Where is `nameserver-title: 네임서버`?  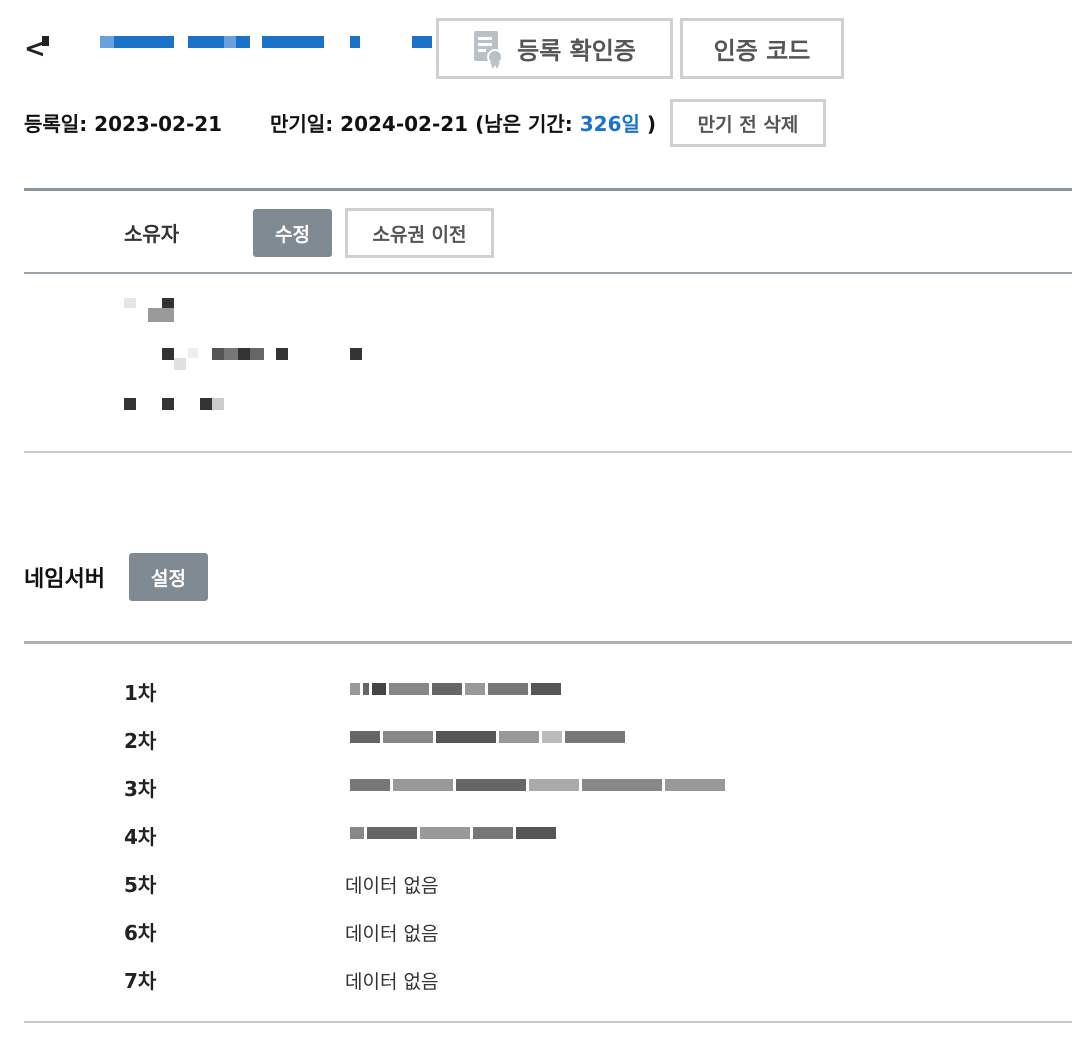 nameserver-title: 네임서버 is located at coordinates (64, 579).